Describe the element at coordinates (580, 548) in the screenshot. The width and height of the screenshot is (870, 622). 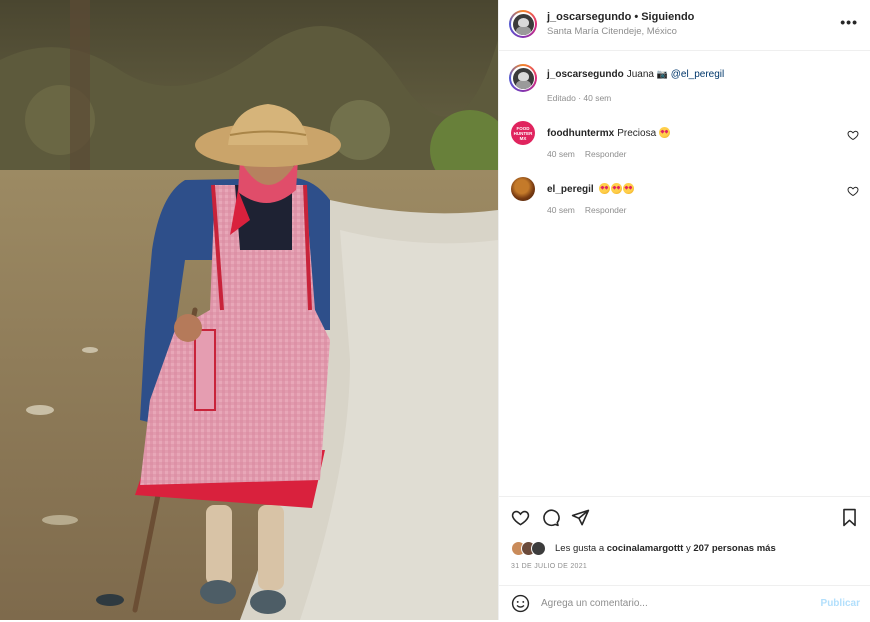
I see `likes-prefix: Les gusta a` at that location.